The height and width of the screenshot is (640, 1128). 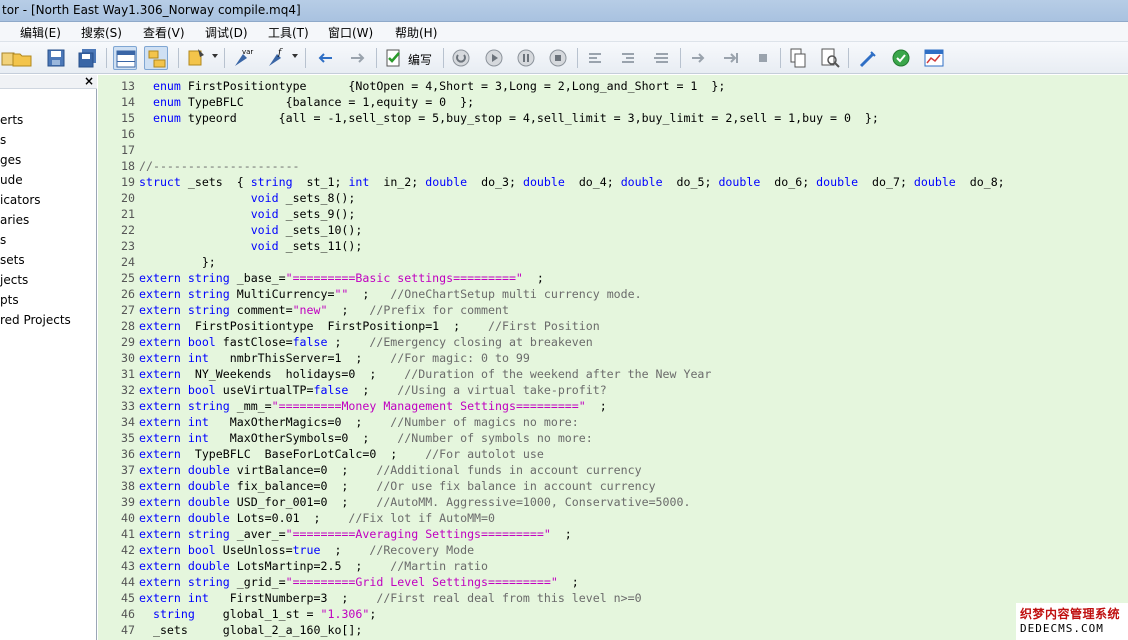 I want to click on check-shield-icon, so click(x=901, y=58).